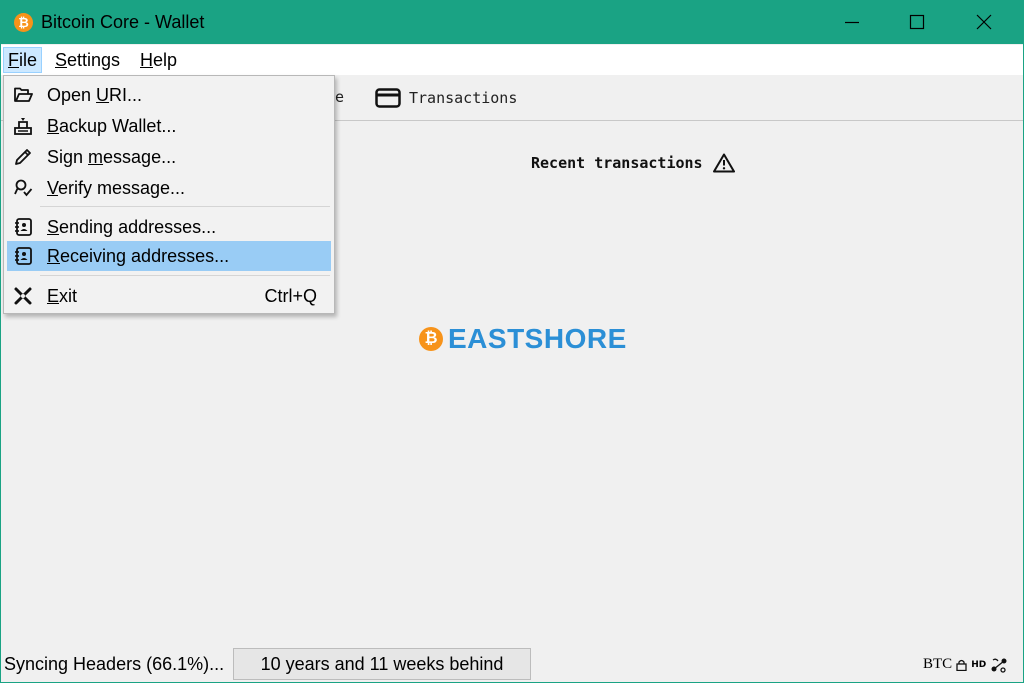 Image resolution: width=1024 pixels, height=683 pixels. I want to click on credit-card-icon, so click(388, 98).